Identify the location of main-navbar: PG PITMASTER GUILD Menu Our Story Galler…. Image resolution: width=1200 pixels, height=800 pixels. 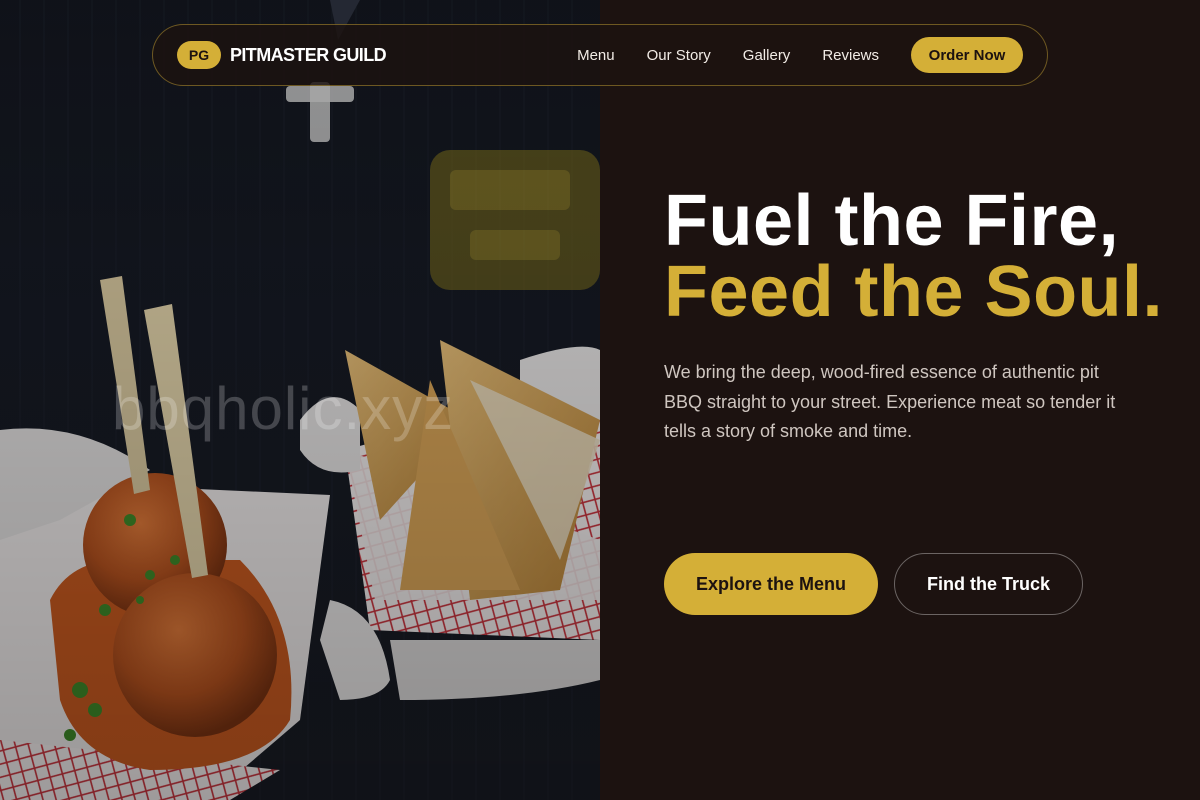
(600, 55).